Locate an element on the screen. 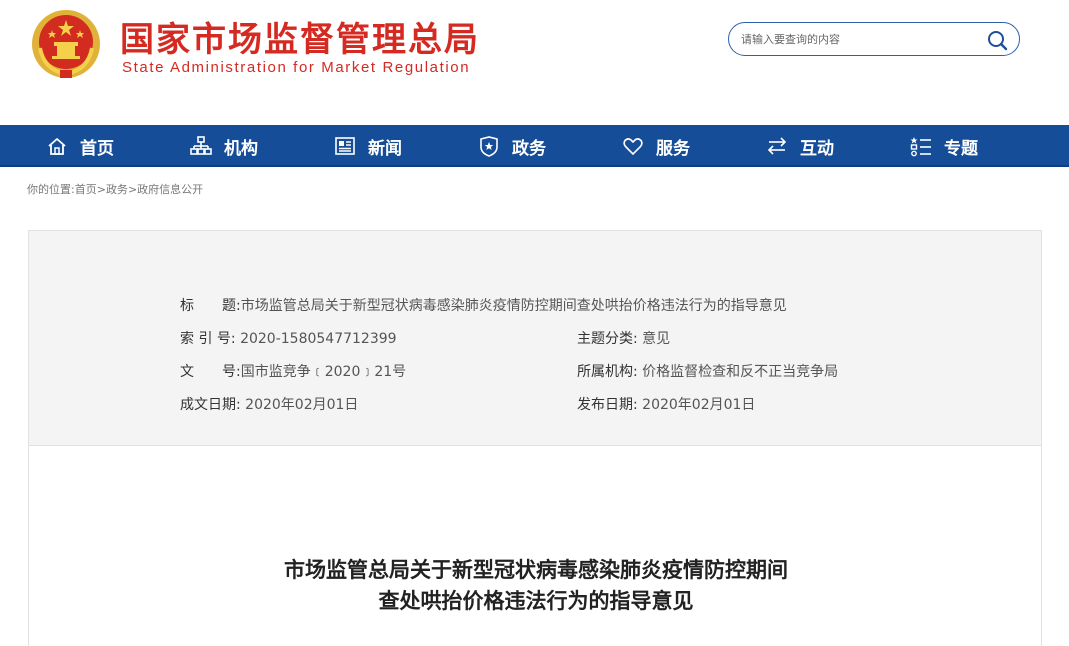 Image resolution: width=1069 pixels, height=646 pixels. info-created-value: 2020年02月01日 is located at coordinates (302, 405).